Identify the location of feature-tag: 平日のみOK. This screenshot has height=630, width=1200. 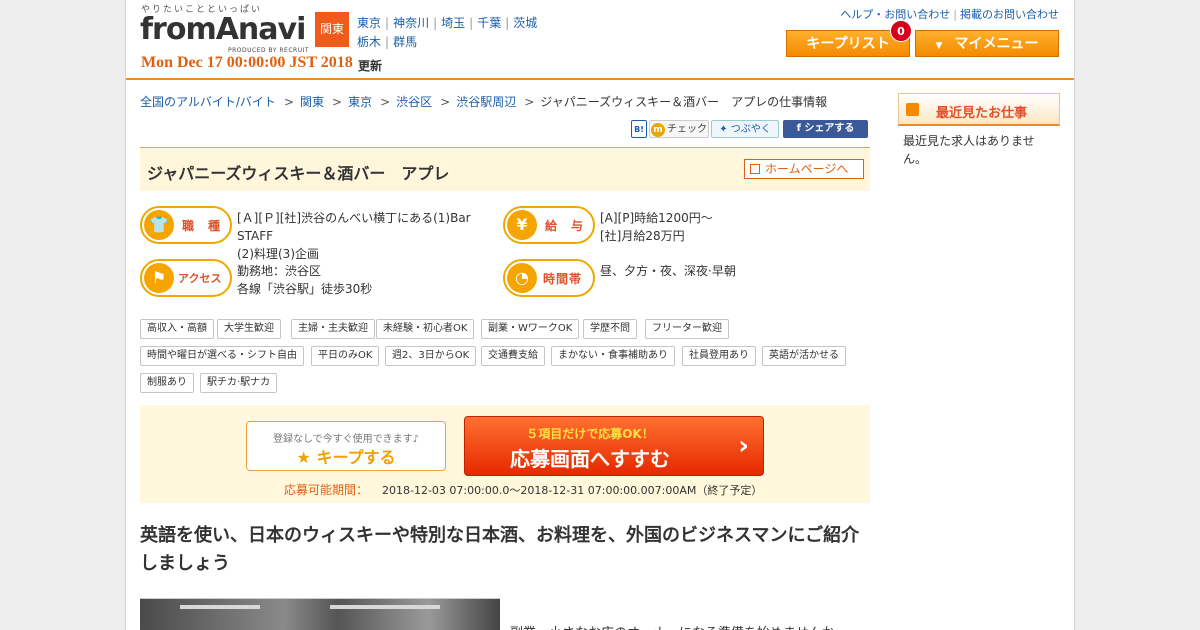
(345, 356).